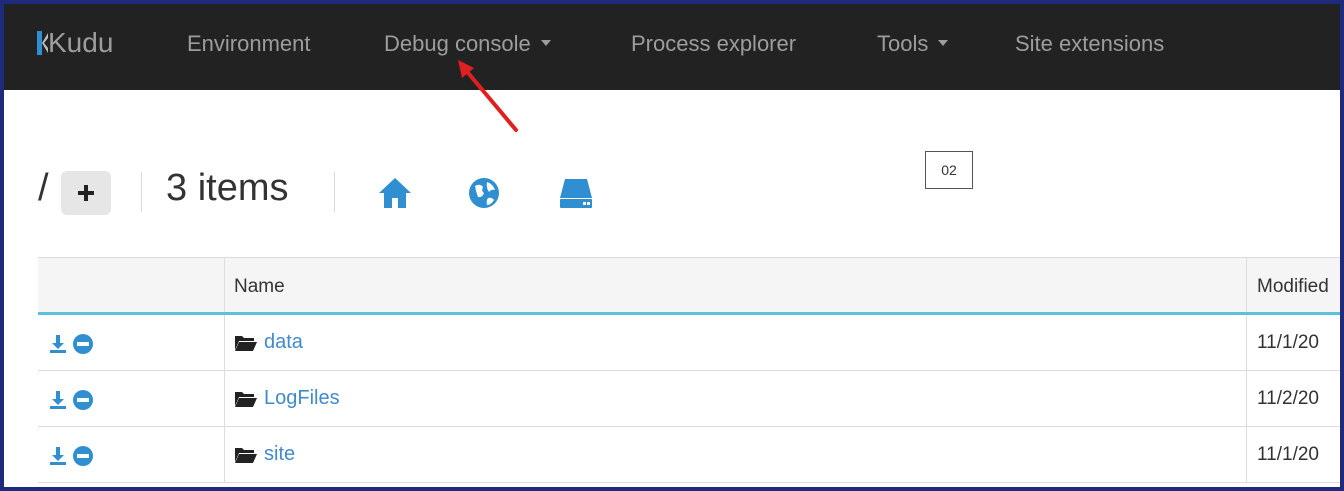  Describe the element at coordinates (302, 398) in the screenshot. I see `folder-link: LogFiles` at that location.